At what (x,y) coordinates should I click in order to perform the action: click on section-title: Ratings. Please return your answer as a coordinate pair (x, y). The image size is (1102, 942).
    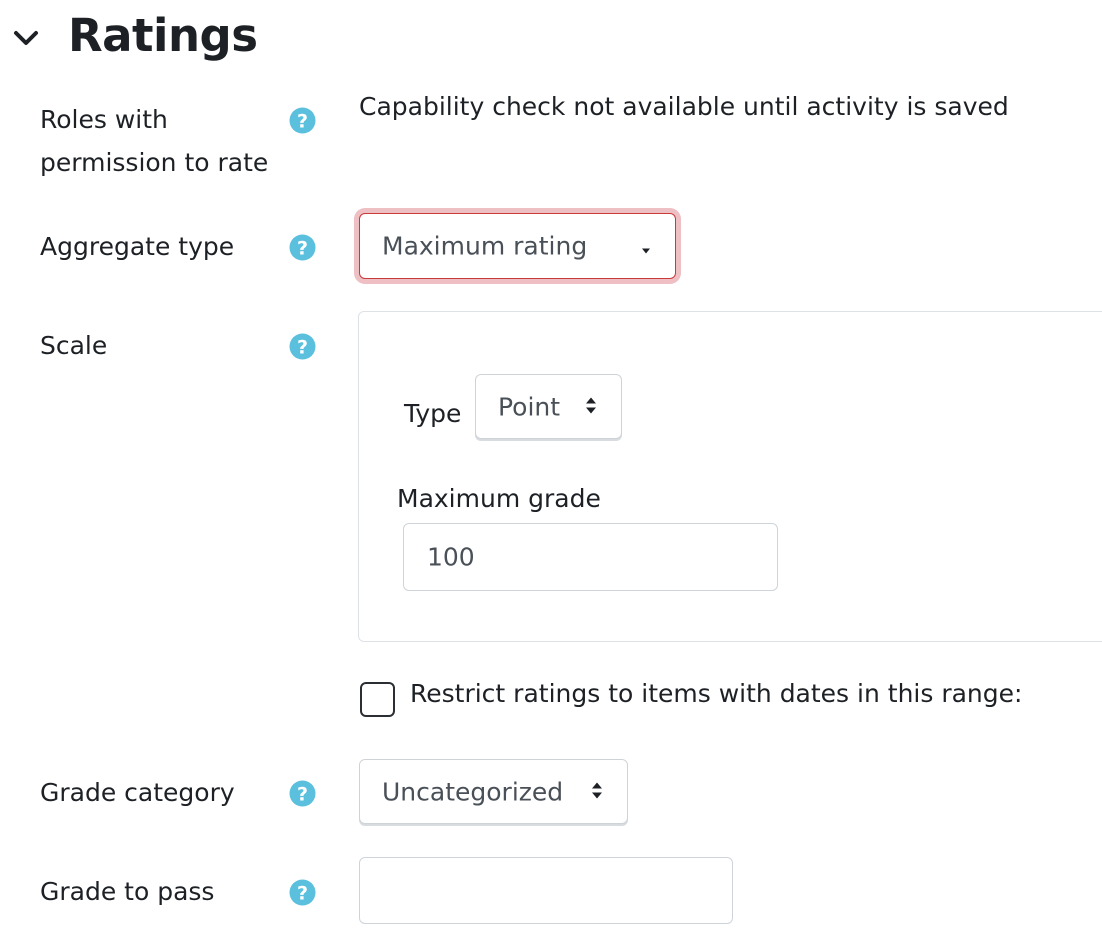
    Looking at the image, I should click on (163, 36).